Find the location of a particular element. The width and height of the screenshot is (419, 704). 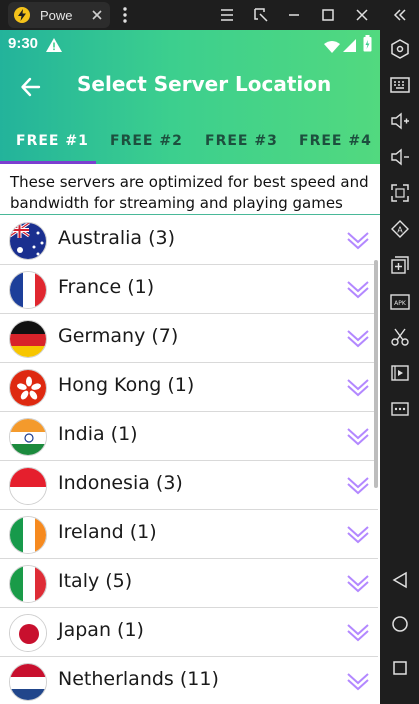

server-label: Germany (7) is located at coordinates (118, 336).